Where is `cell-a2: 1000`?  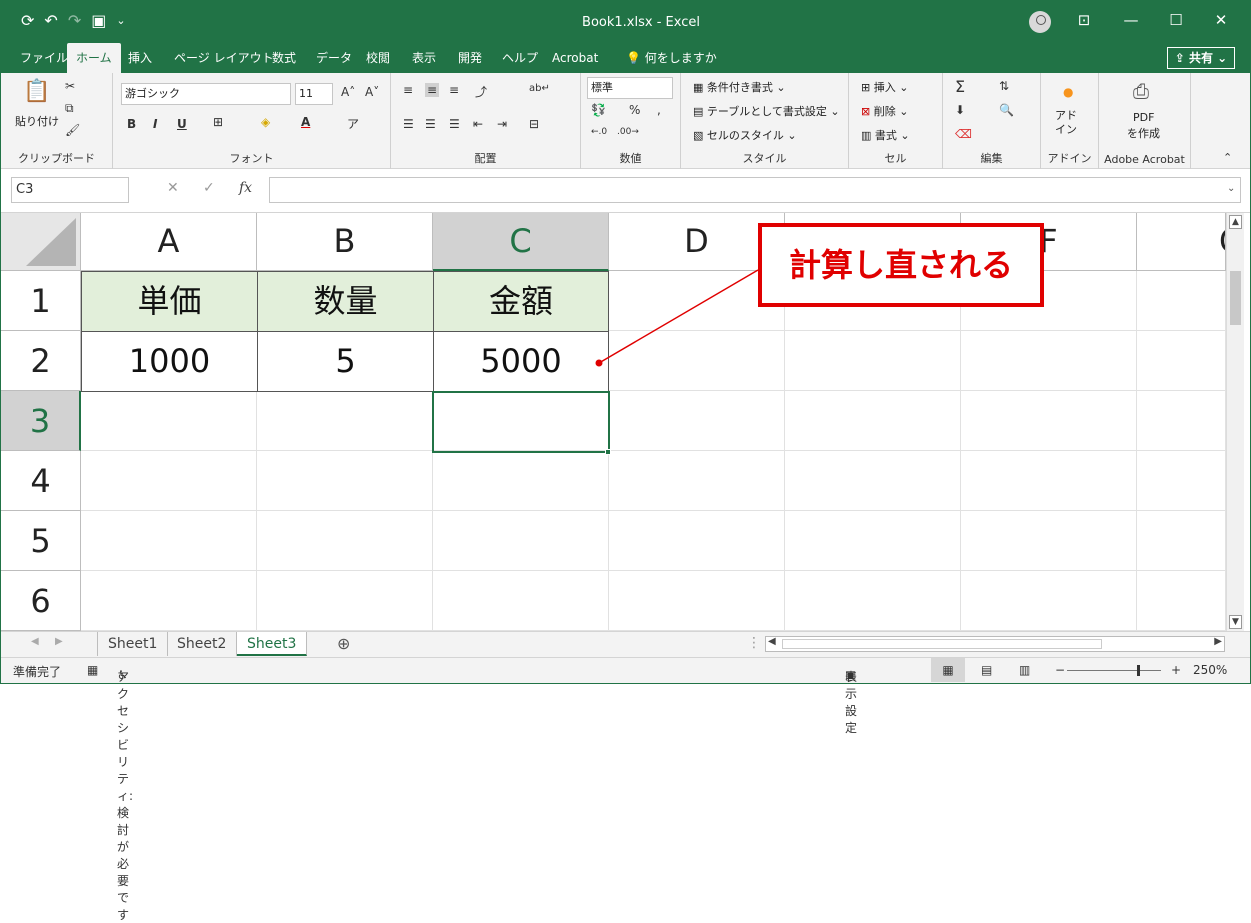 cell-a2: 1000 is located at coordinates (169, 361).